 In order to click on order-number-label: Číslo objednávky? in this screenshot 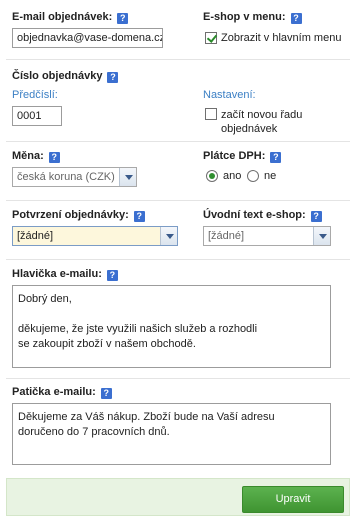, I will do `click(65, 76)`.